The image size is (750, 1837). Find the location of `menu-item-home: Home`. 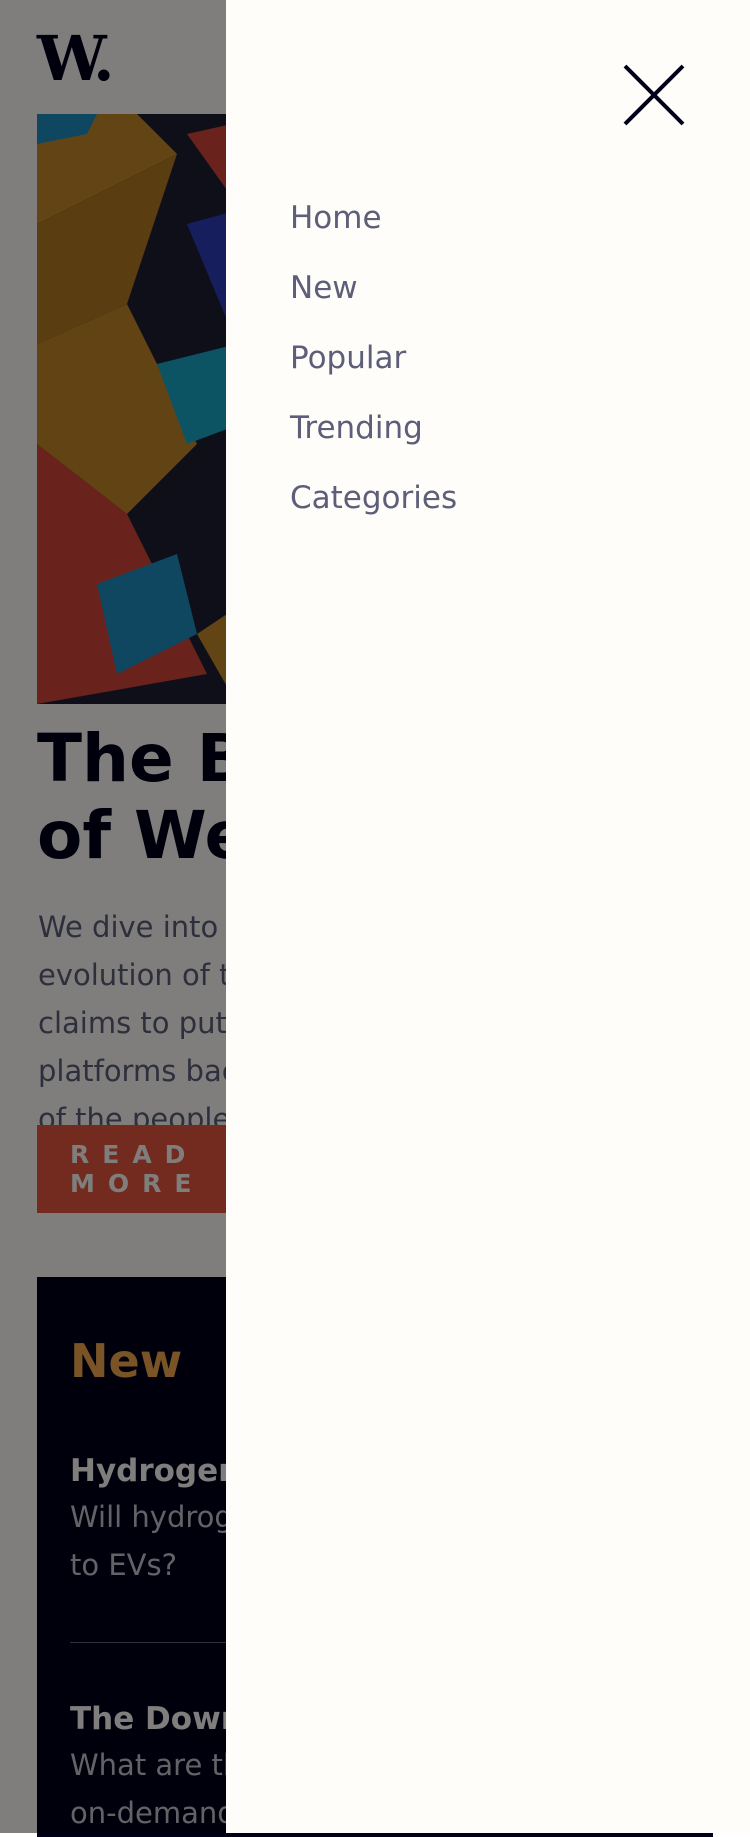

menu-item-home: Home is located at coordinates (373, 225).